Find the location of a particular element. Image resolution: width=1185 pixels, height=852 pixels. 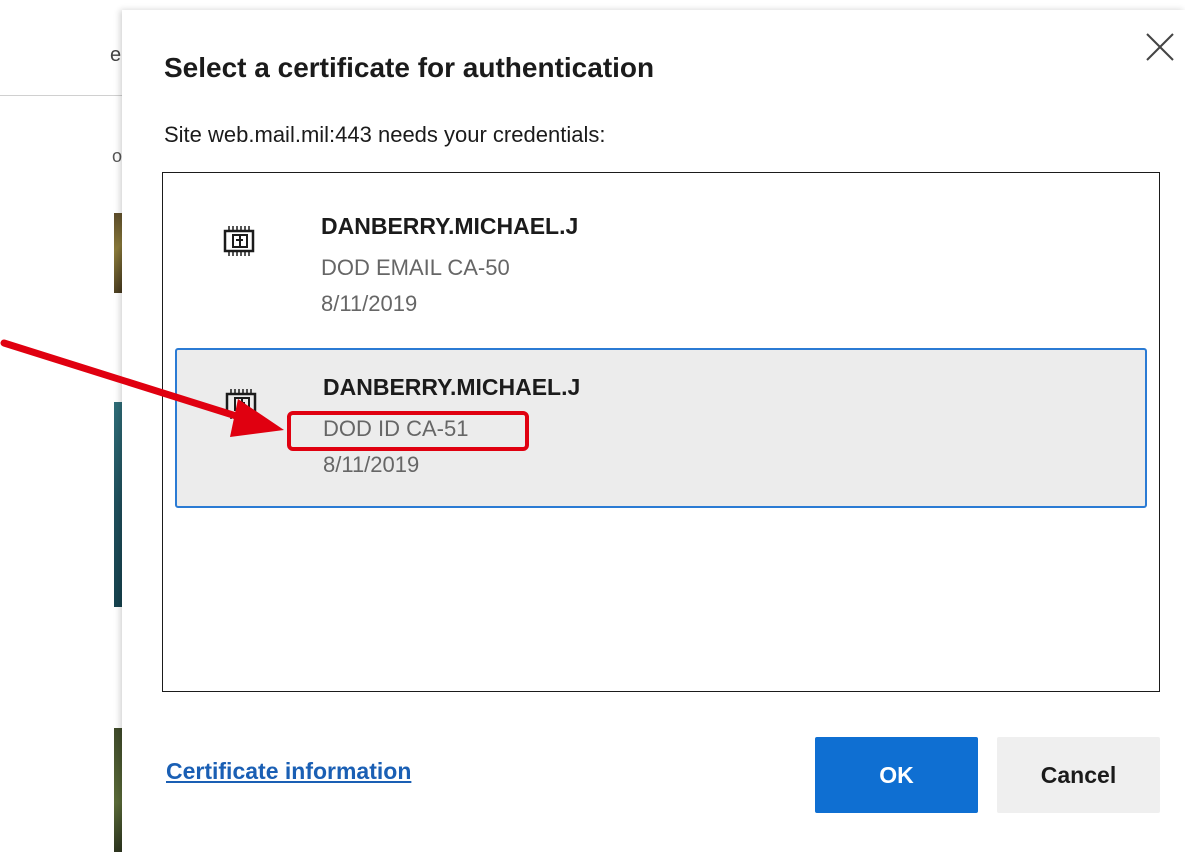

close-button is located at coordinates (1160, 47).